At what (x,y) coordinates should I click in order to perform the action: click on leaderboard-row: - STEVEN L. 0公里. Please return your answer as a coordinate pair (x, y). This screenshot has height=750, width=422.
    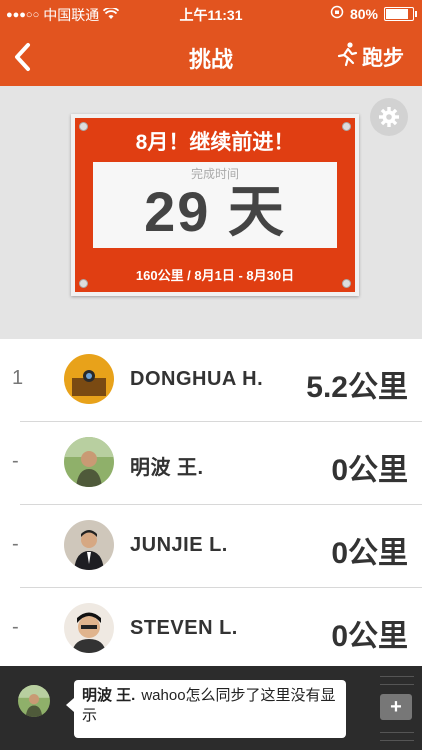
    Looking at the image, I should click on (217, 629).